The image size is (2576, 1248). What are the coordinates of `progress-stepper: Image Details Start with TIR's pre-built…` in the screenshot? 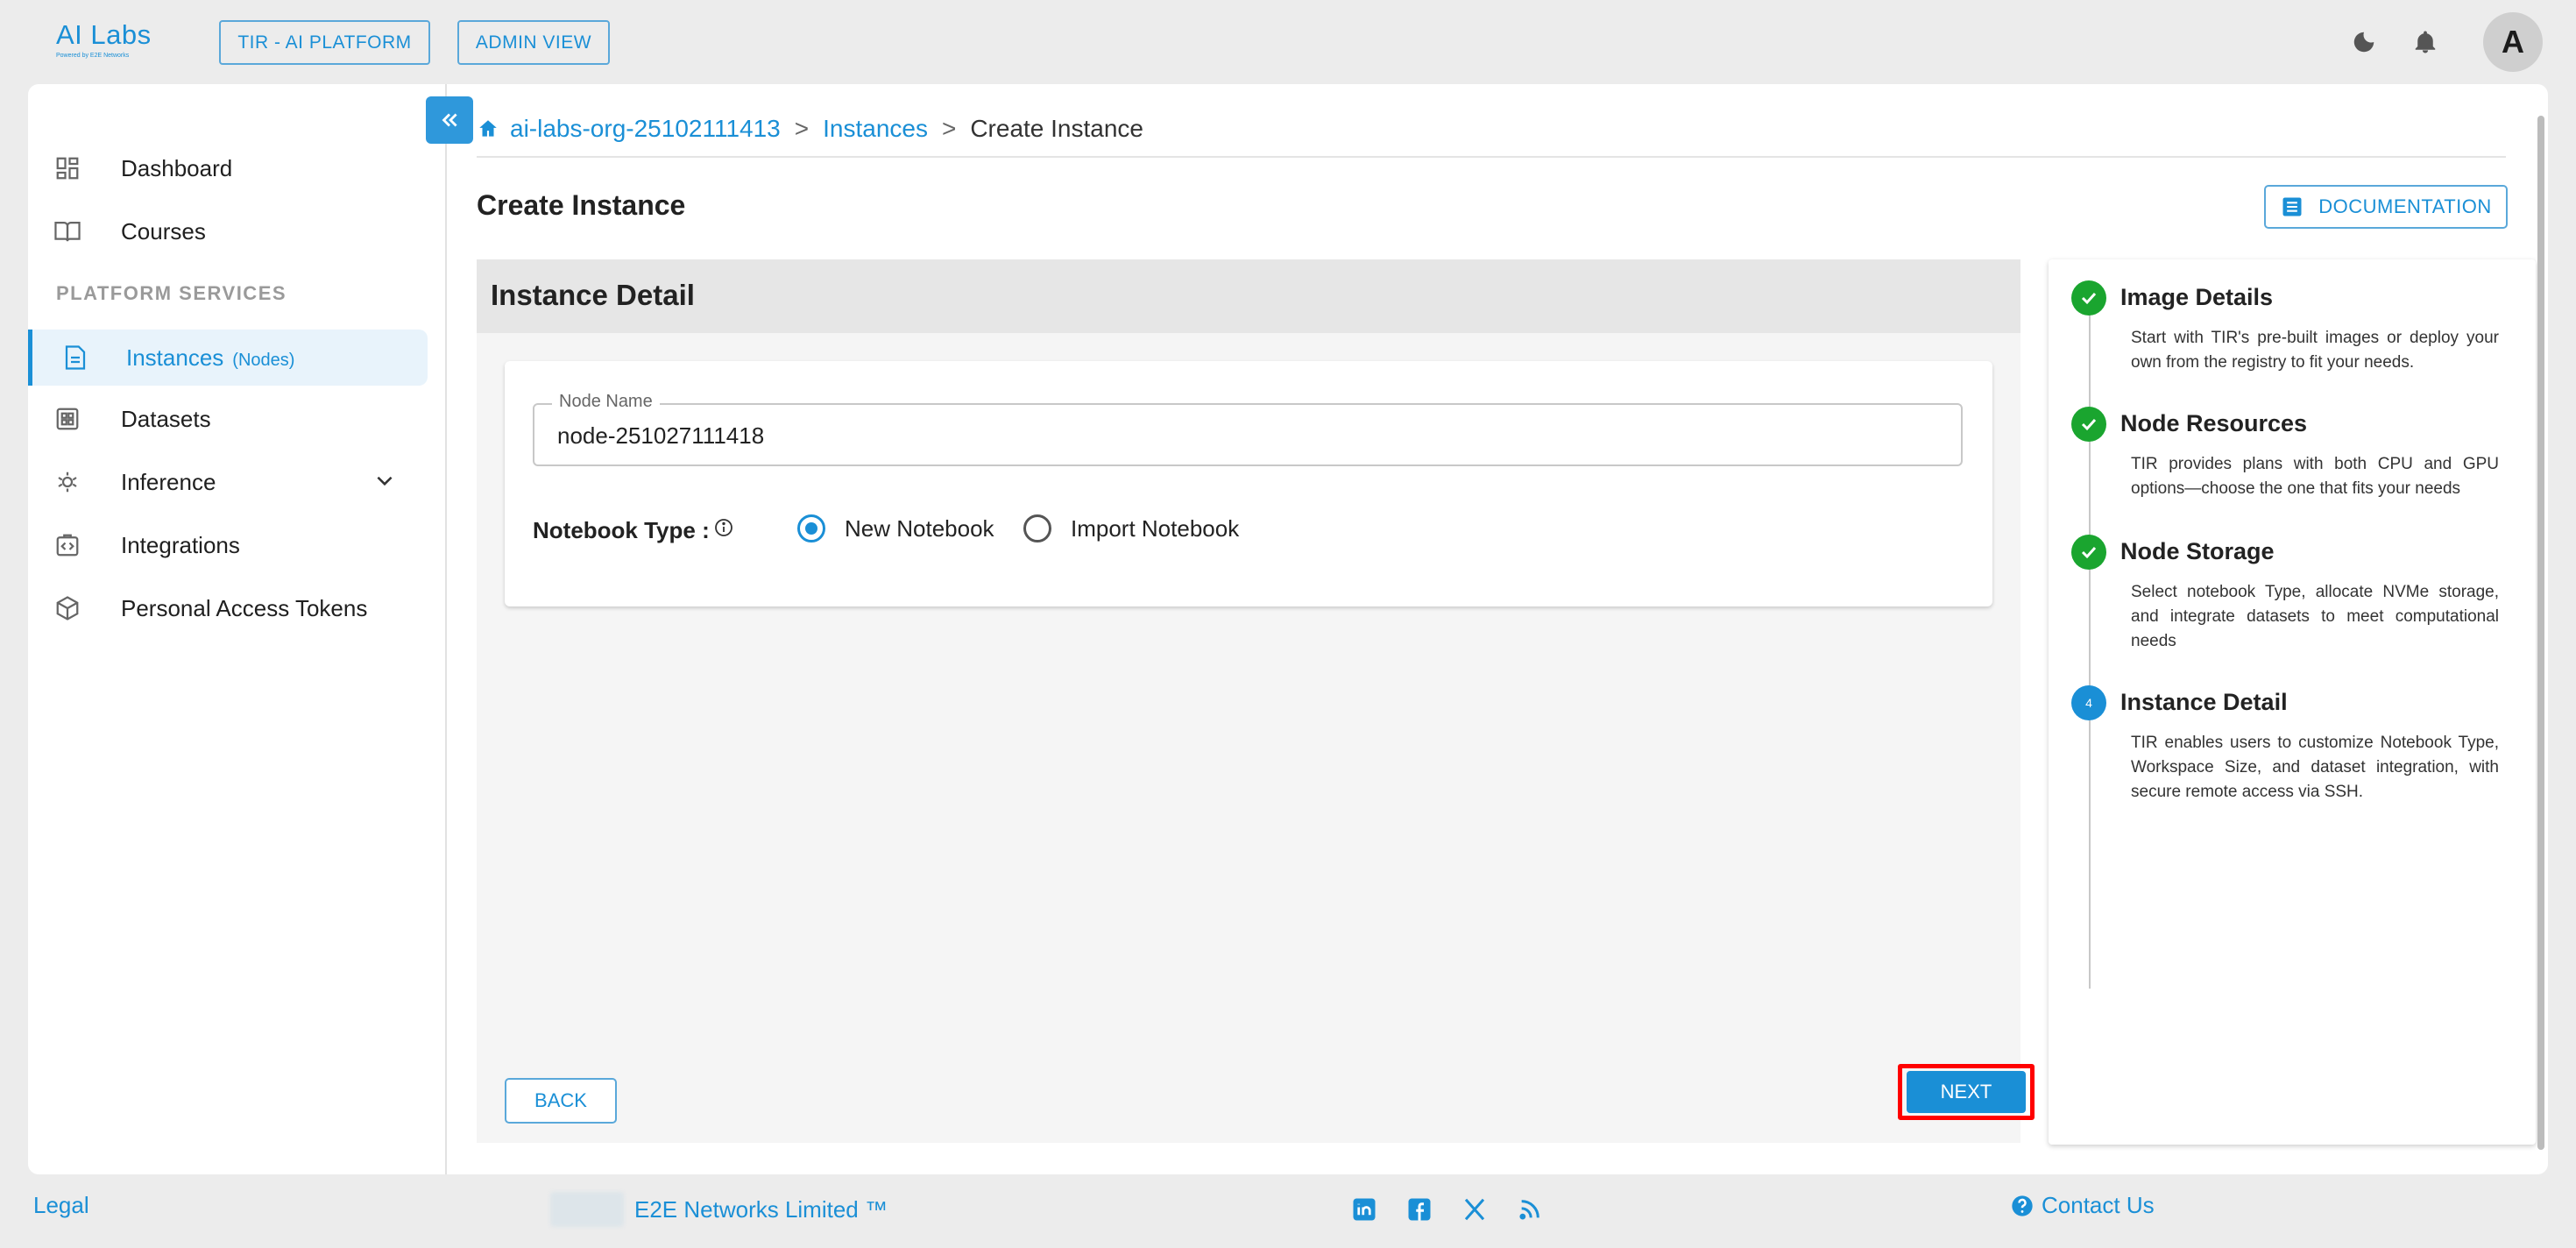 It's located at (2292, 702).